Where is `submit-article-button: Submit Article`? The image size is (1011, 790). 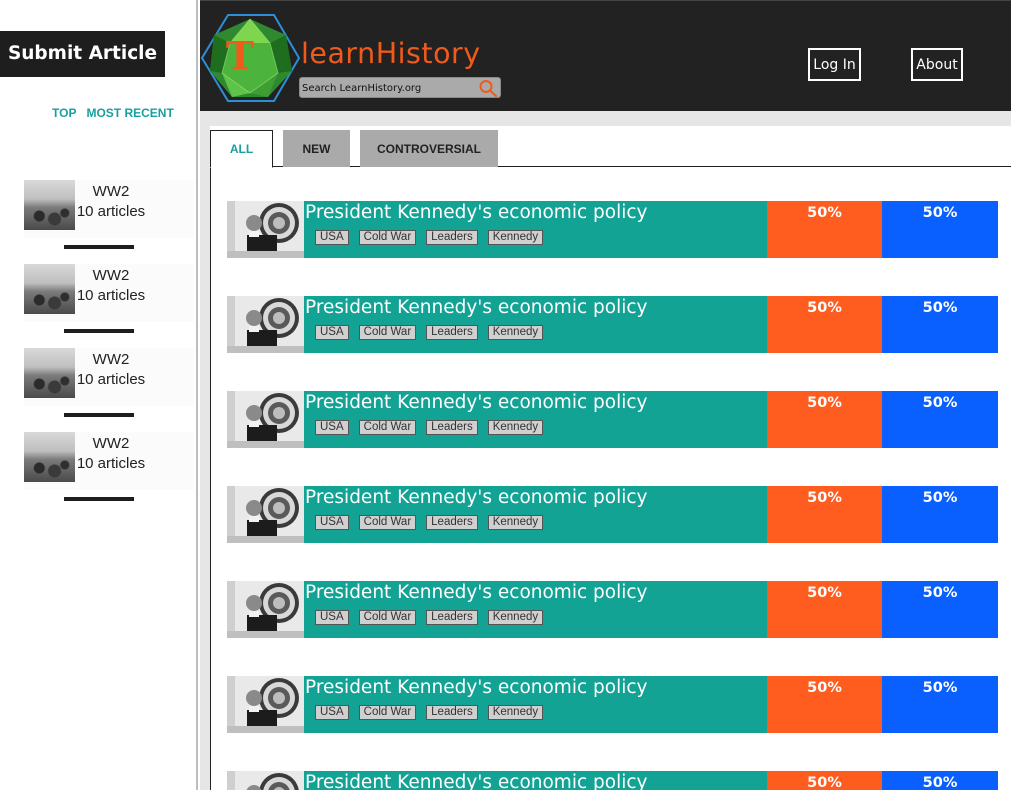
submit-article-button: Submit Article is located at coordinates (82, 54).